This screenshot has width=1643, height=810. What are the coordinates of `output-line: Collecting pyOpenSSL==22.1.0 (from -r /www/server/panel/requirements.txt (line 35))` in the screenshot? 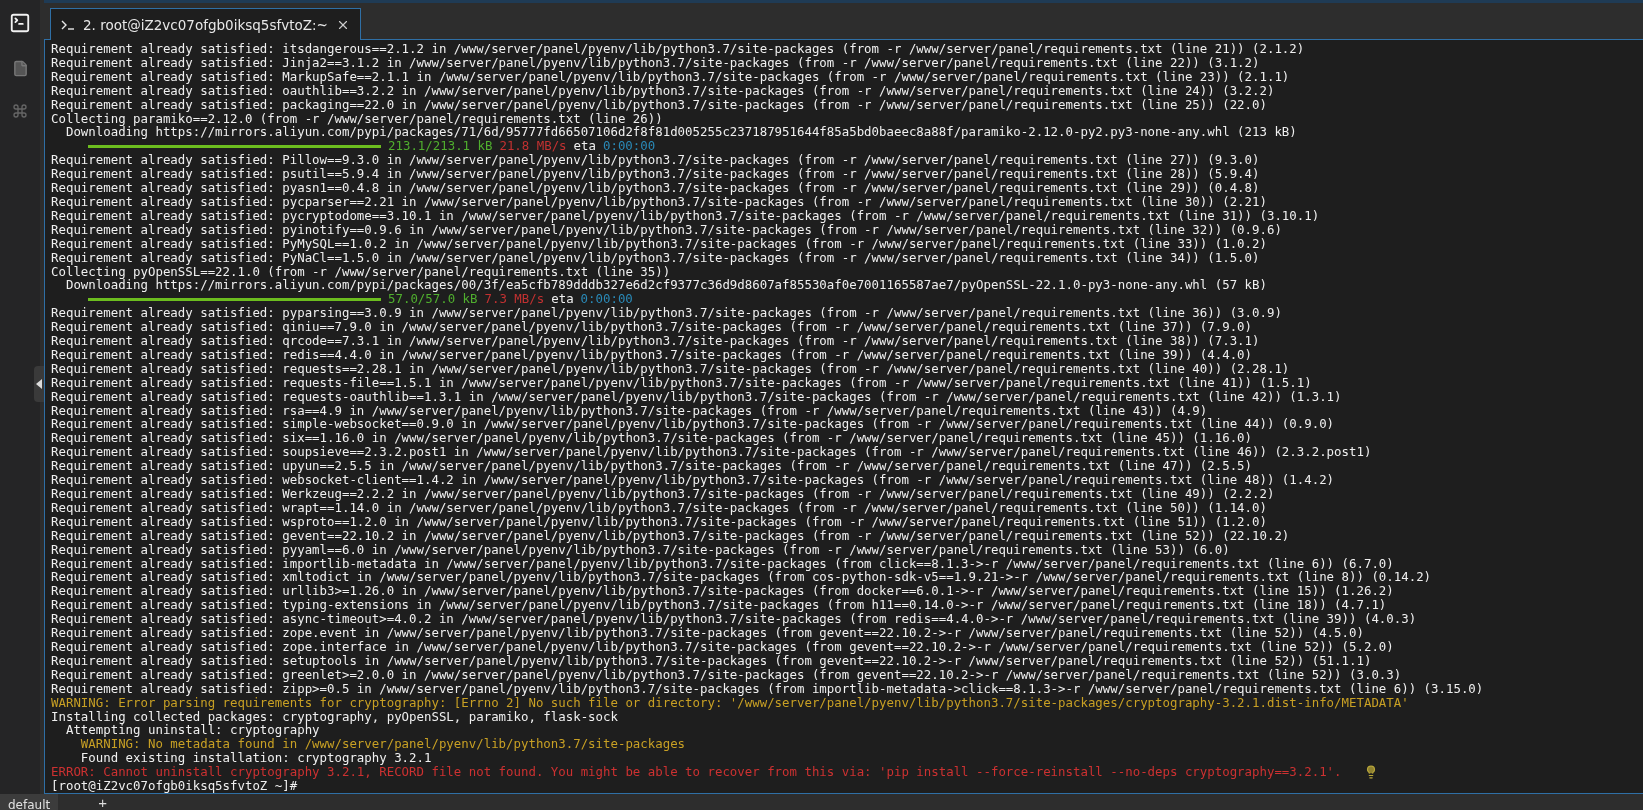 It's located at (361, 271).